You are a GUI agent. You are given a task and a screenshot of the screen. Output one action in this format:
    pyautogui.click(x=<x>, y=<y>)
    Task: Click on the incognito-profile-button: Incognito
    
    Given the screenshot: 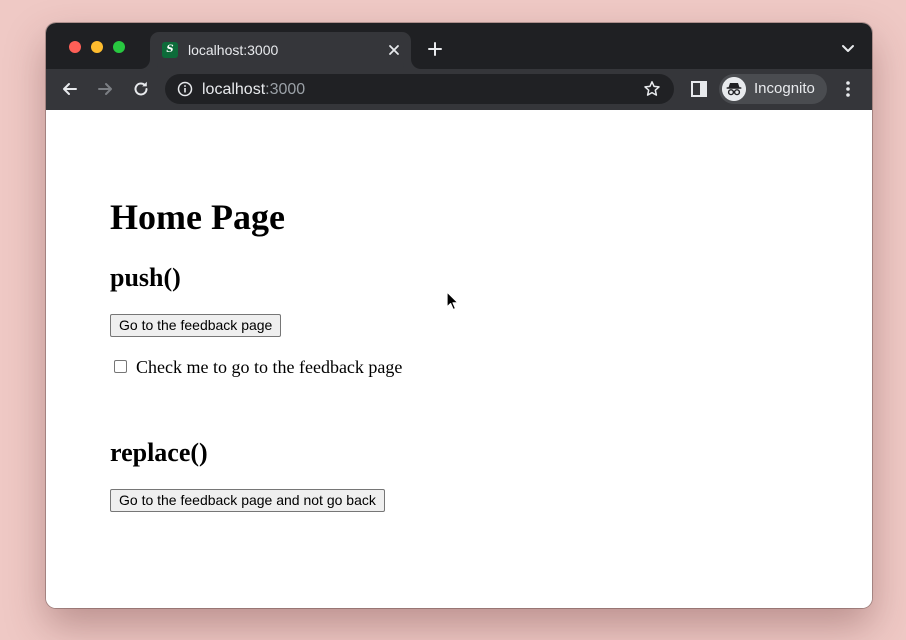 What is the action you would take?
    pyautogui.click(x=773, y=89)
    